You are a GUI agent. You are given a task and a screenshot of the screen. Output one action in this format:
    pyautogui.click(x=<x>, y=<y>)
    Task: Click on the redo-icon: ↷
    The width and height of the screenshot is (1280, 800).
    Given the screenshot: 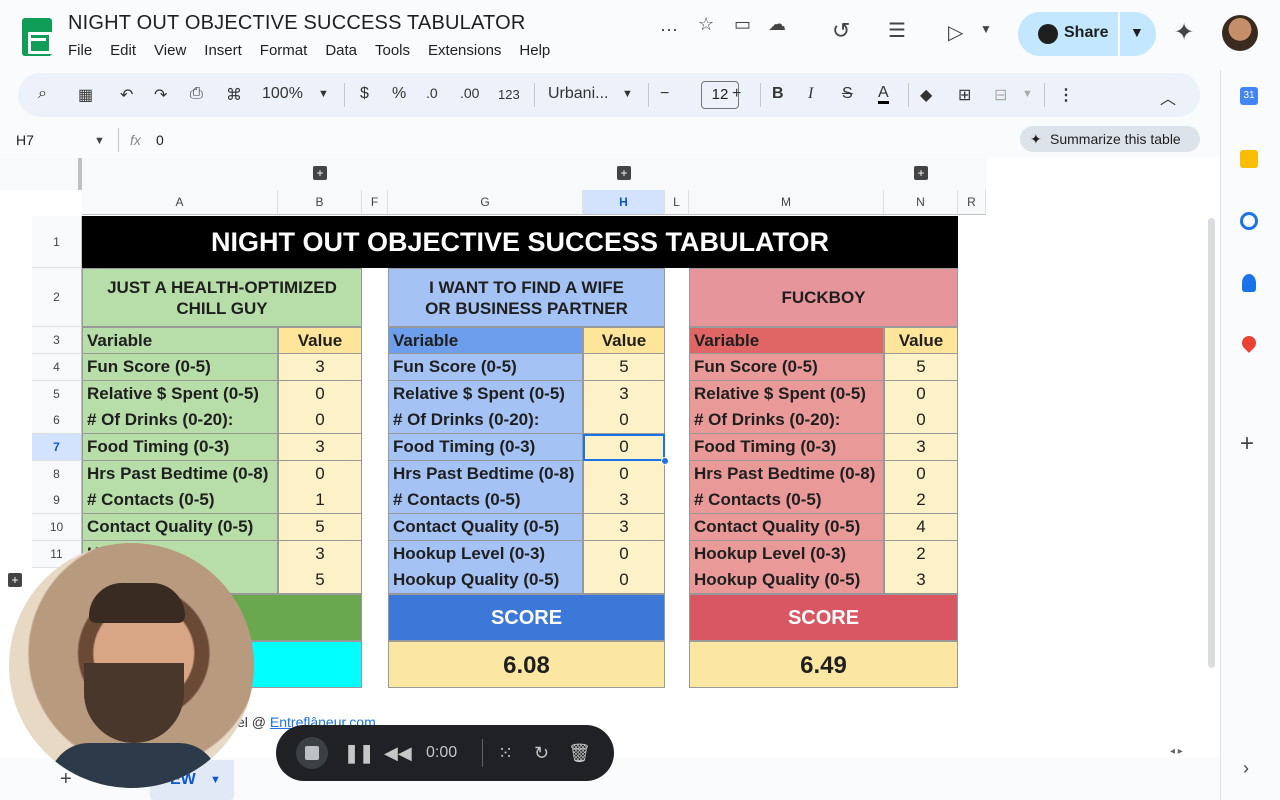 What is the action you would take?
    pyautogui.click(x=160, y=95)
    